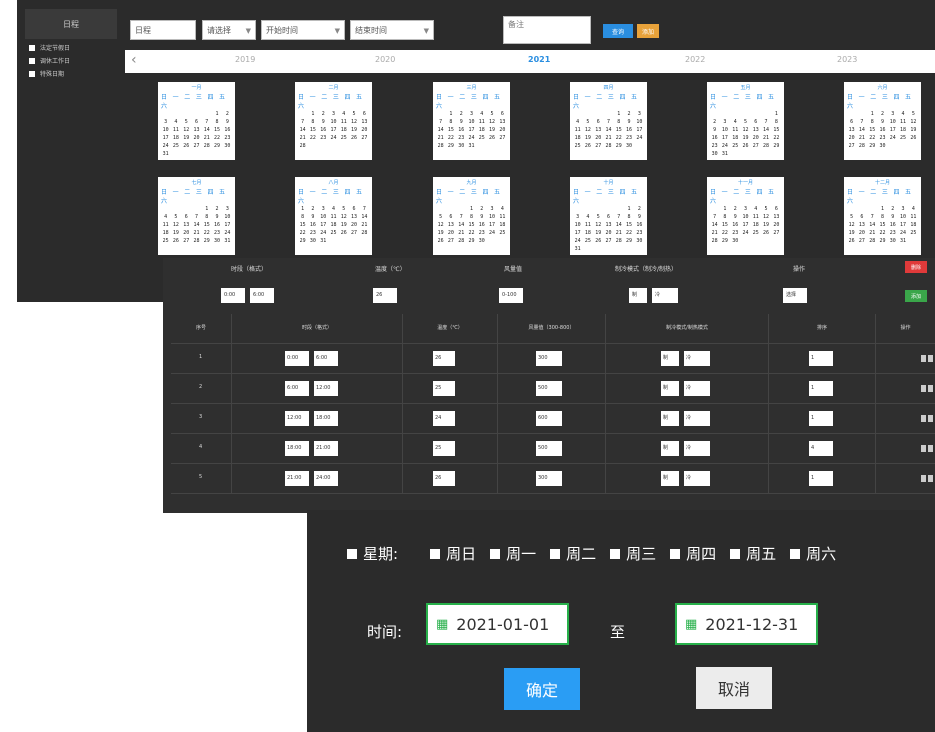  Describe the element at coordinates (821, 448) in the screenshot. I see `sort-input: 4` at that location.